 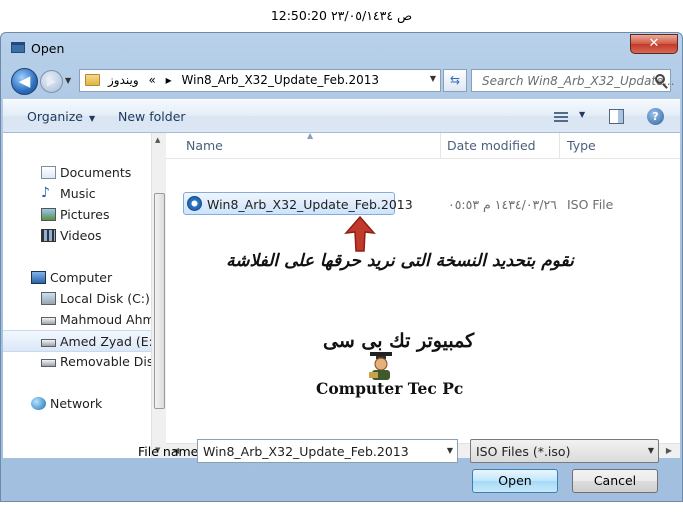 I want to click on organize-label: Organize, so click(x=55, y=116).